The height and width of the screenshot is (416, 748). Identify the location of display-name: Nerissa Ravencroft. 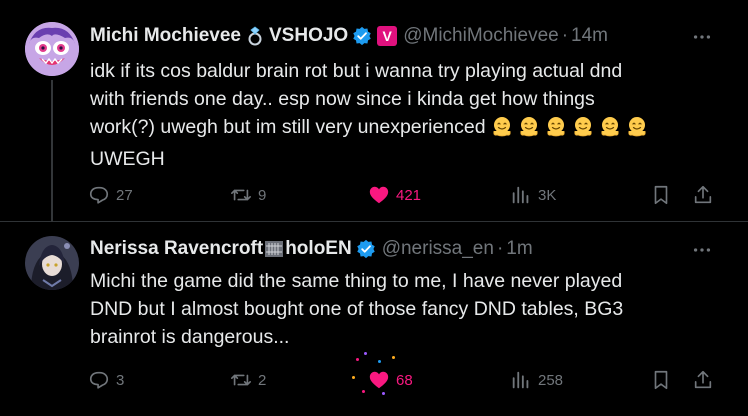
(176, 249).